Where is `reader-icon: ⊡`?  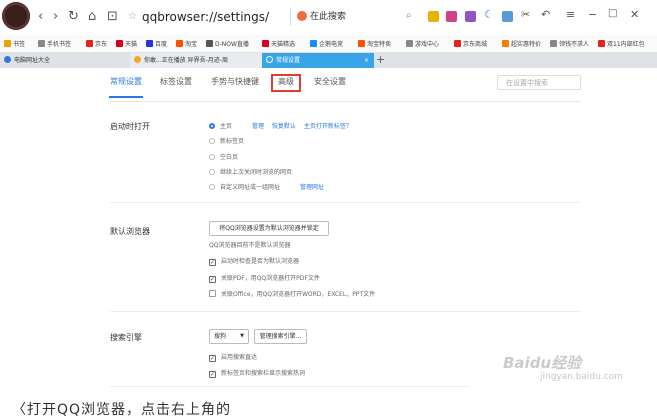
reader-icon: ⊡ is located at coordinates (112, 17).